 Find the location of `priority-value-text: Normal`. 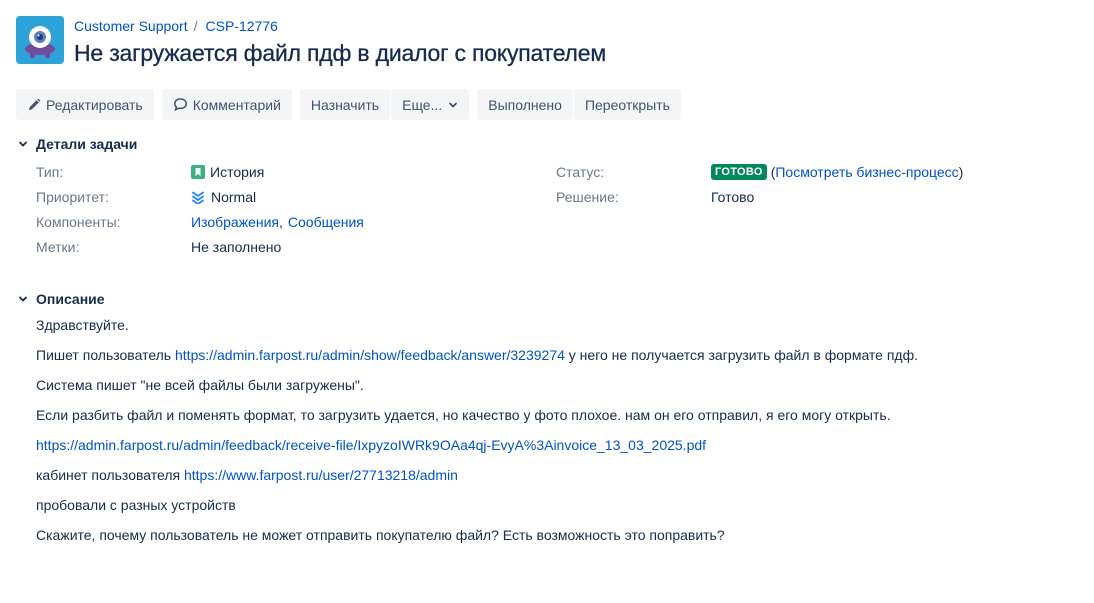

priority-value-text: Normal is located at coordinates (234, 197).